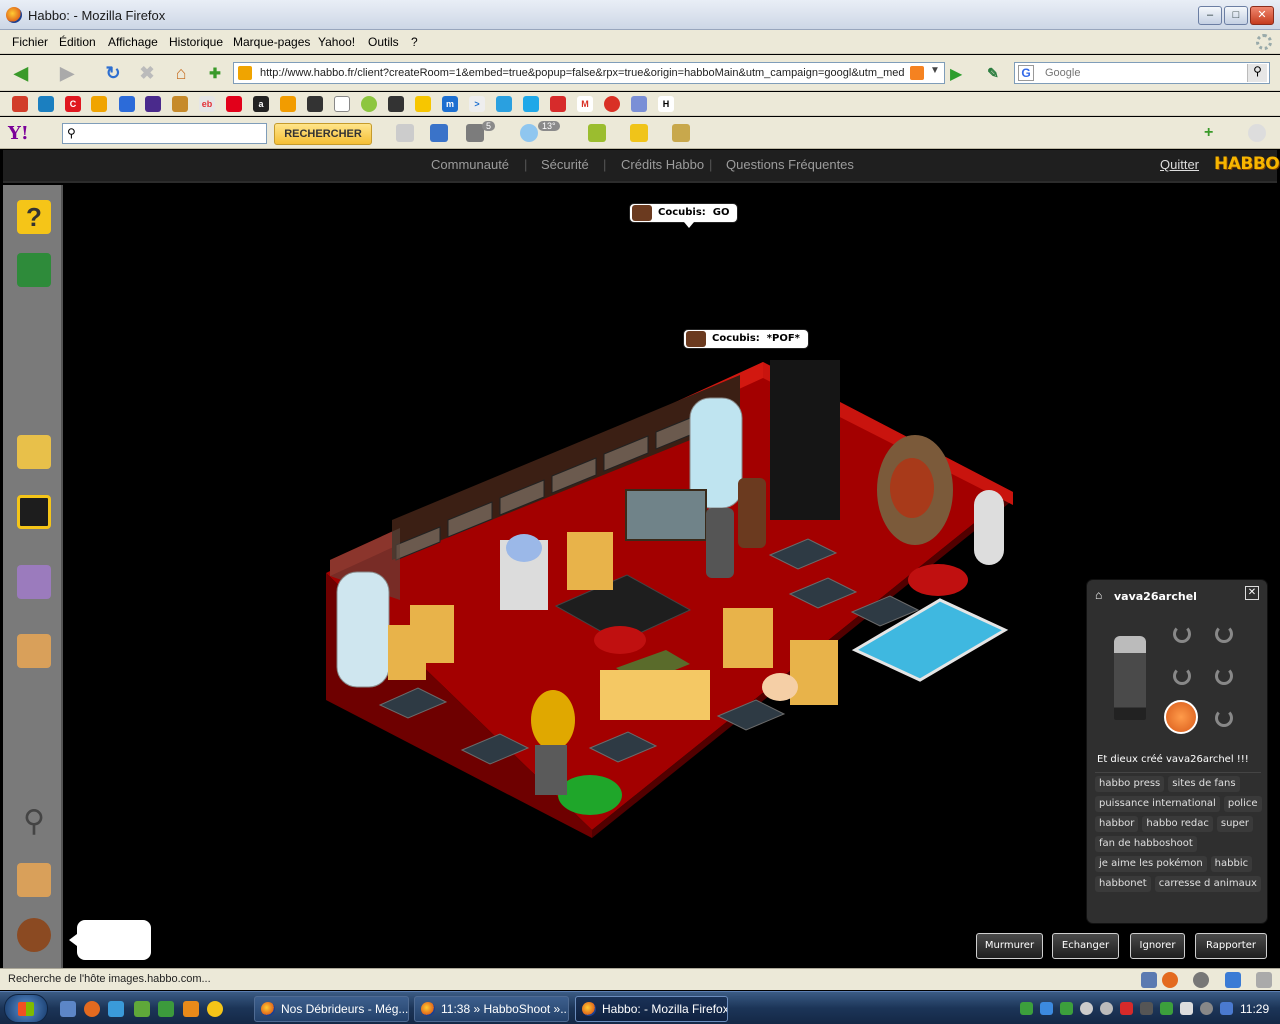 Image resolution: width=1280 pixels, height=1024 pixels. Describe the element at coordinates (1231, 946) in the screenshot. I see `report-button: Rapporter` at that location.